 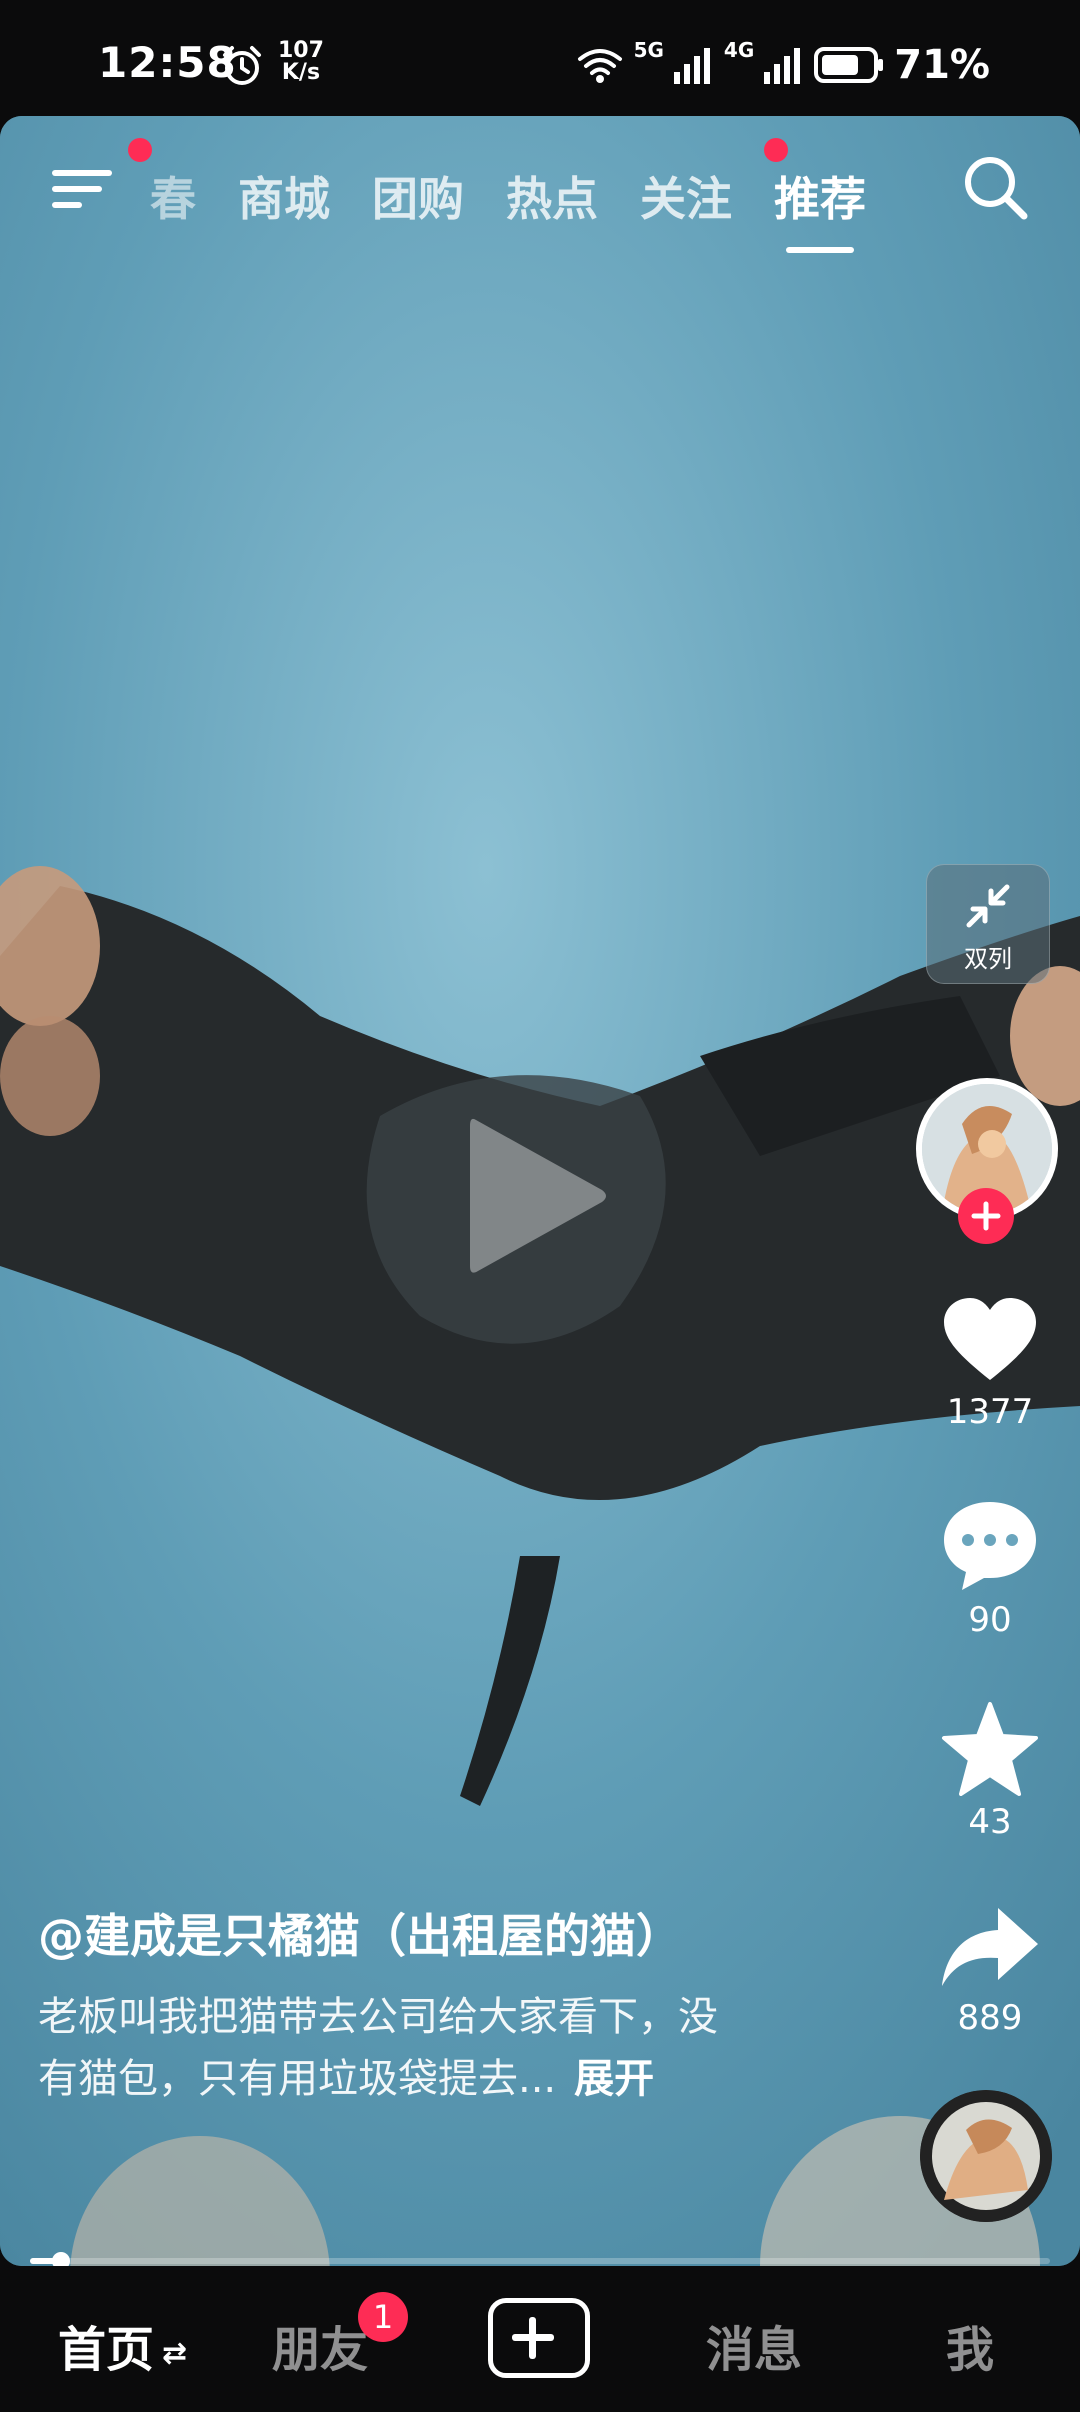 I want to click on music-disc, so click(x=986, y=2156).